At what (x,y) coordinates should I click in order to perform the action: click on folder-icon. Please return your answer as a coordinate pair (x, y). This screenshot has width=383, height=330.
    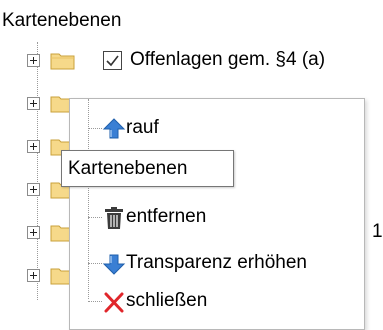
    Looking at the image, I should click on (62, 61).